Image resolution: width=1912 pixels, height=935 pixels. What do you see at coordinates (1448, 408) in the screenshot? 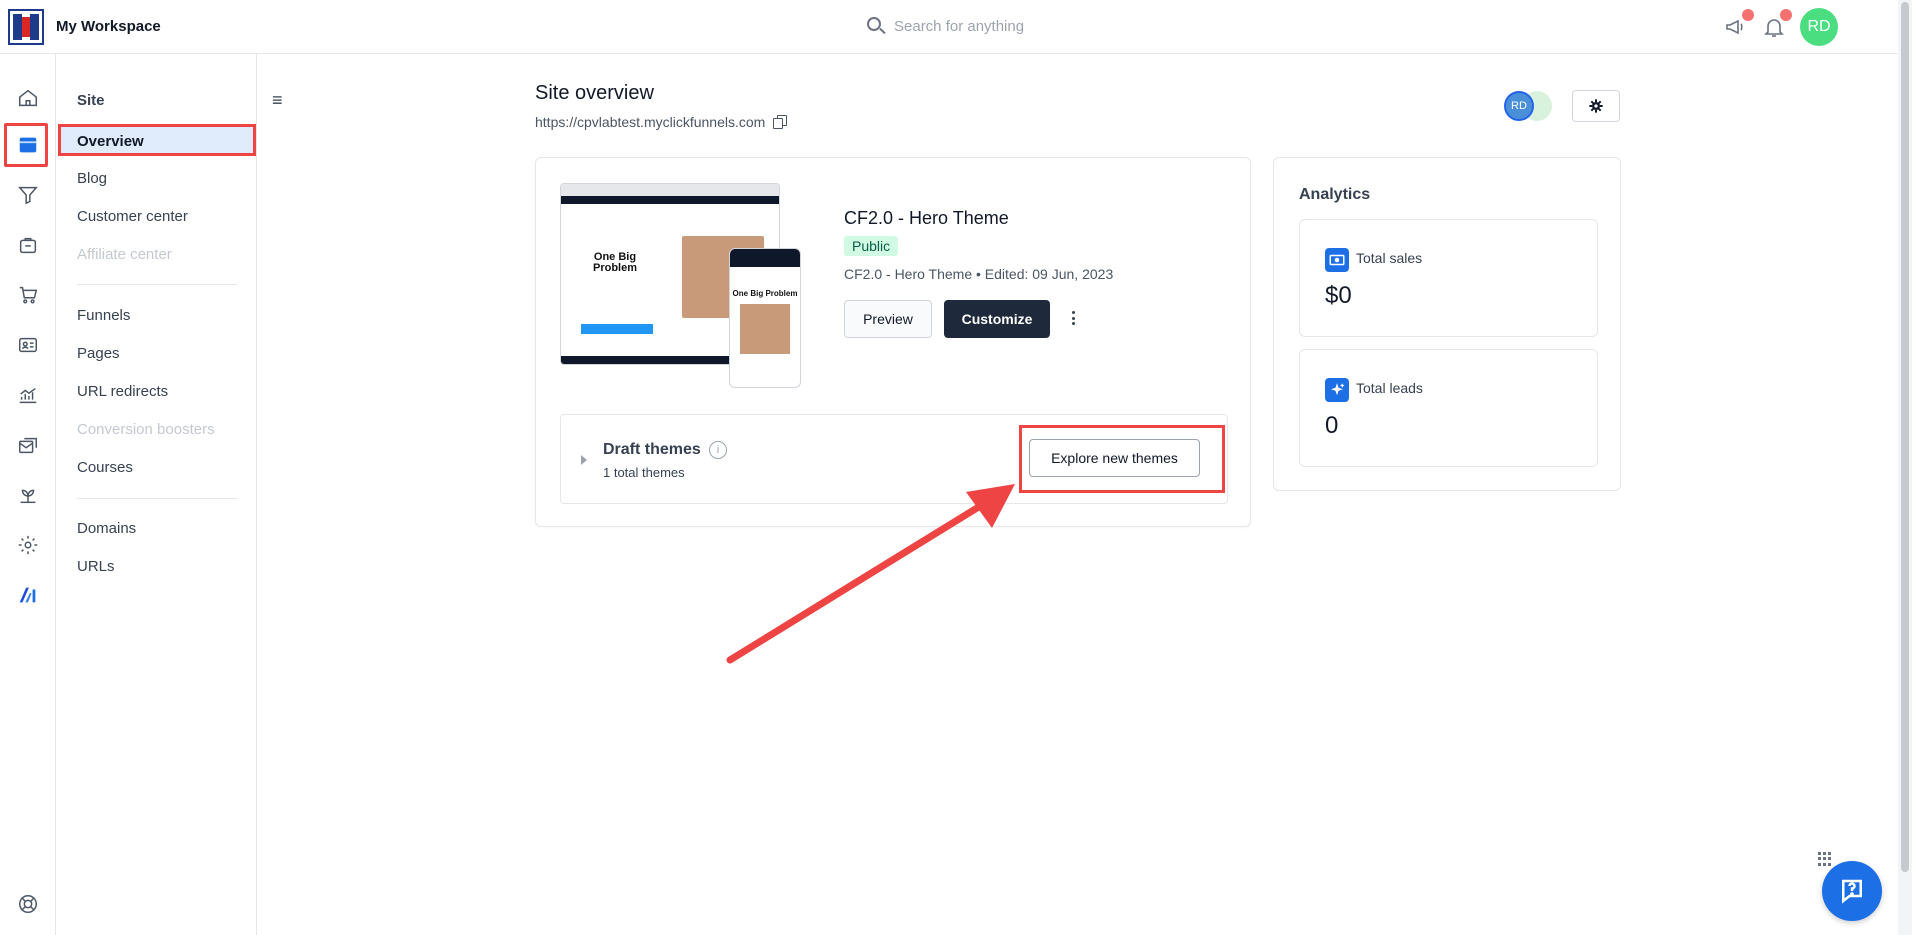
I see `stat-total-leads: Total leads 0` at bounding box center [1448, 408].